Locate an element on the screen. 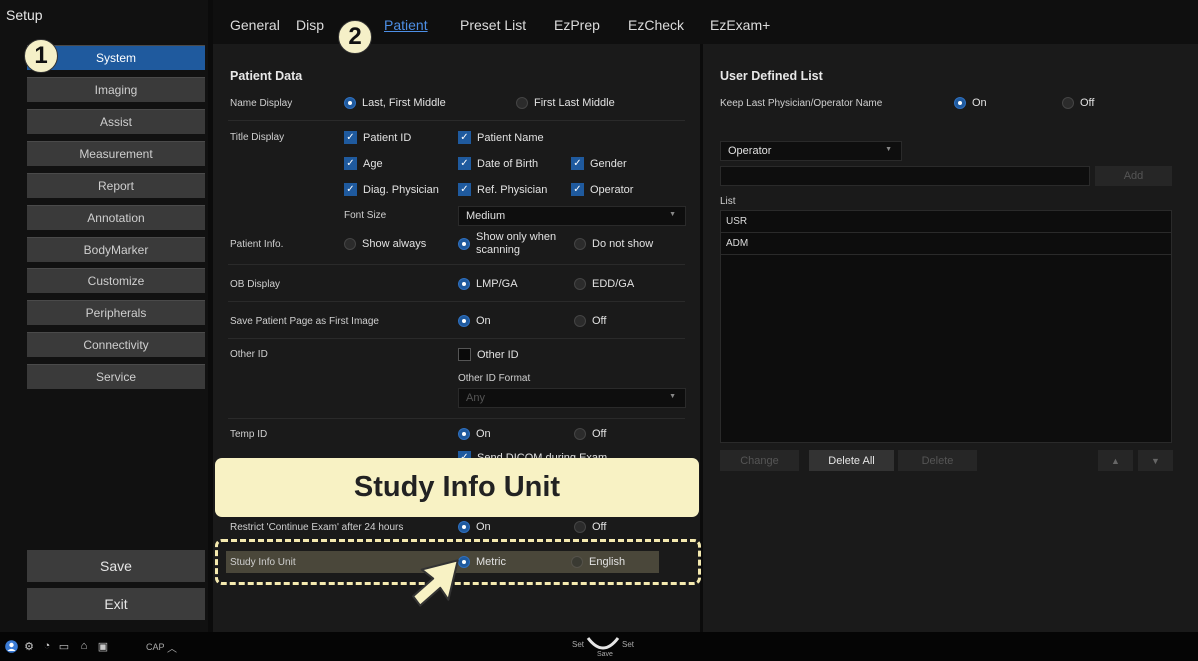 The height and width of the screenshot is (661, 1198). other-id-format-select: Any ▼ is located at coordinates (572, 398).